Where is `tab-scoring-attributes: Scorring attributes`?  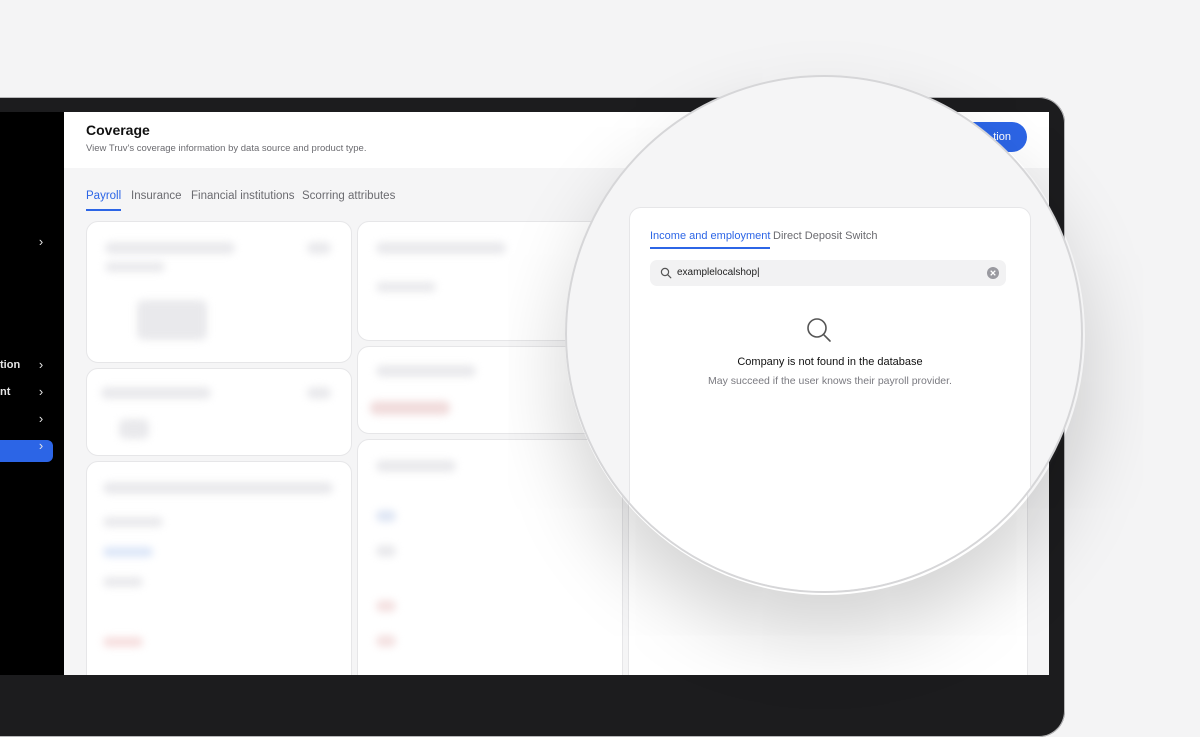
tab-scoring-attributes: Scorring attributes is located at coordinates (348, 196).